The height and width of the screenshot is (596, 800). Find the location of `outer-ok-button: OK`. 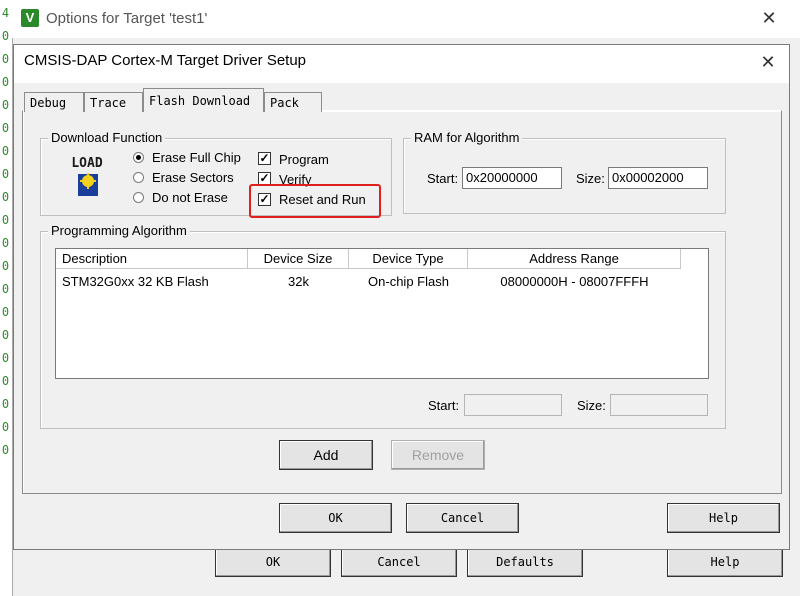

outer-ok-button: OK is located at coordinates (273, 562).